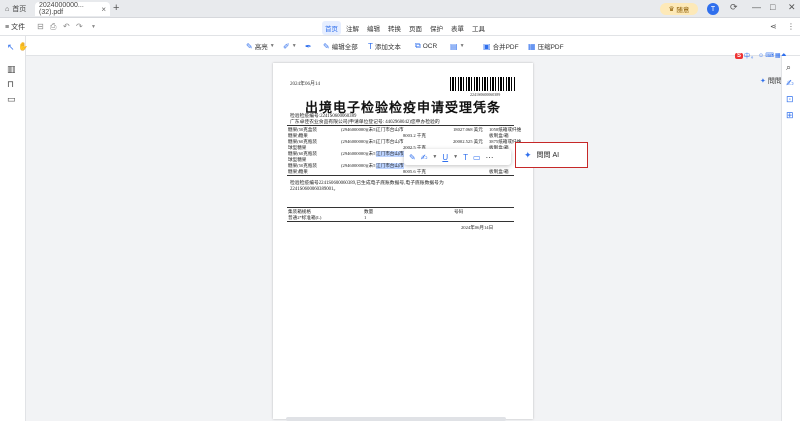  I want to click on crown-icon: ♛, so click(671, 9).